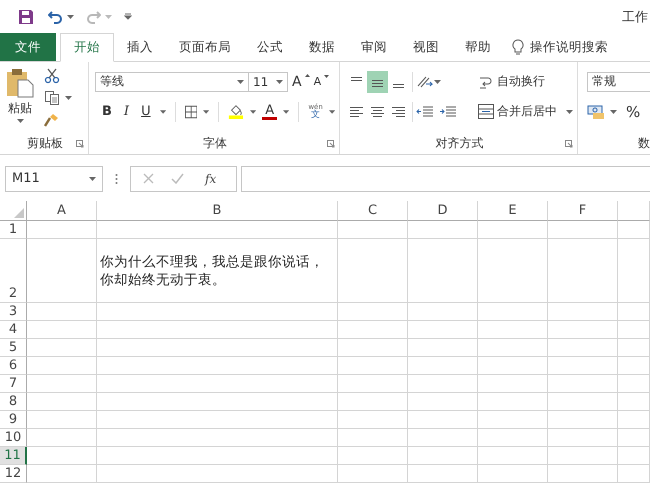  What do you see at coordinates (478, 47) in the screenshot?
I see `ribbon-tab: 帮助` at bounding box center [478, 47].